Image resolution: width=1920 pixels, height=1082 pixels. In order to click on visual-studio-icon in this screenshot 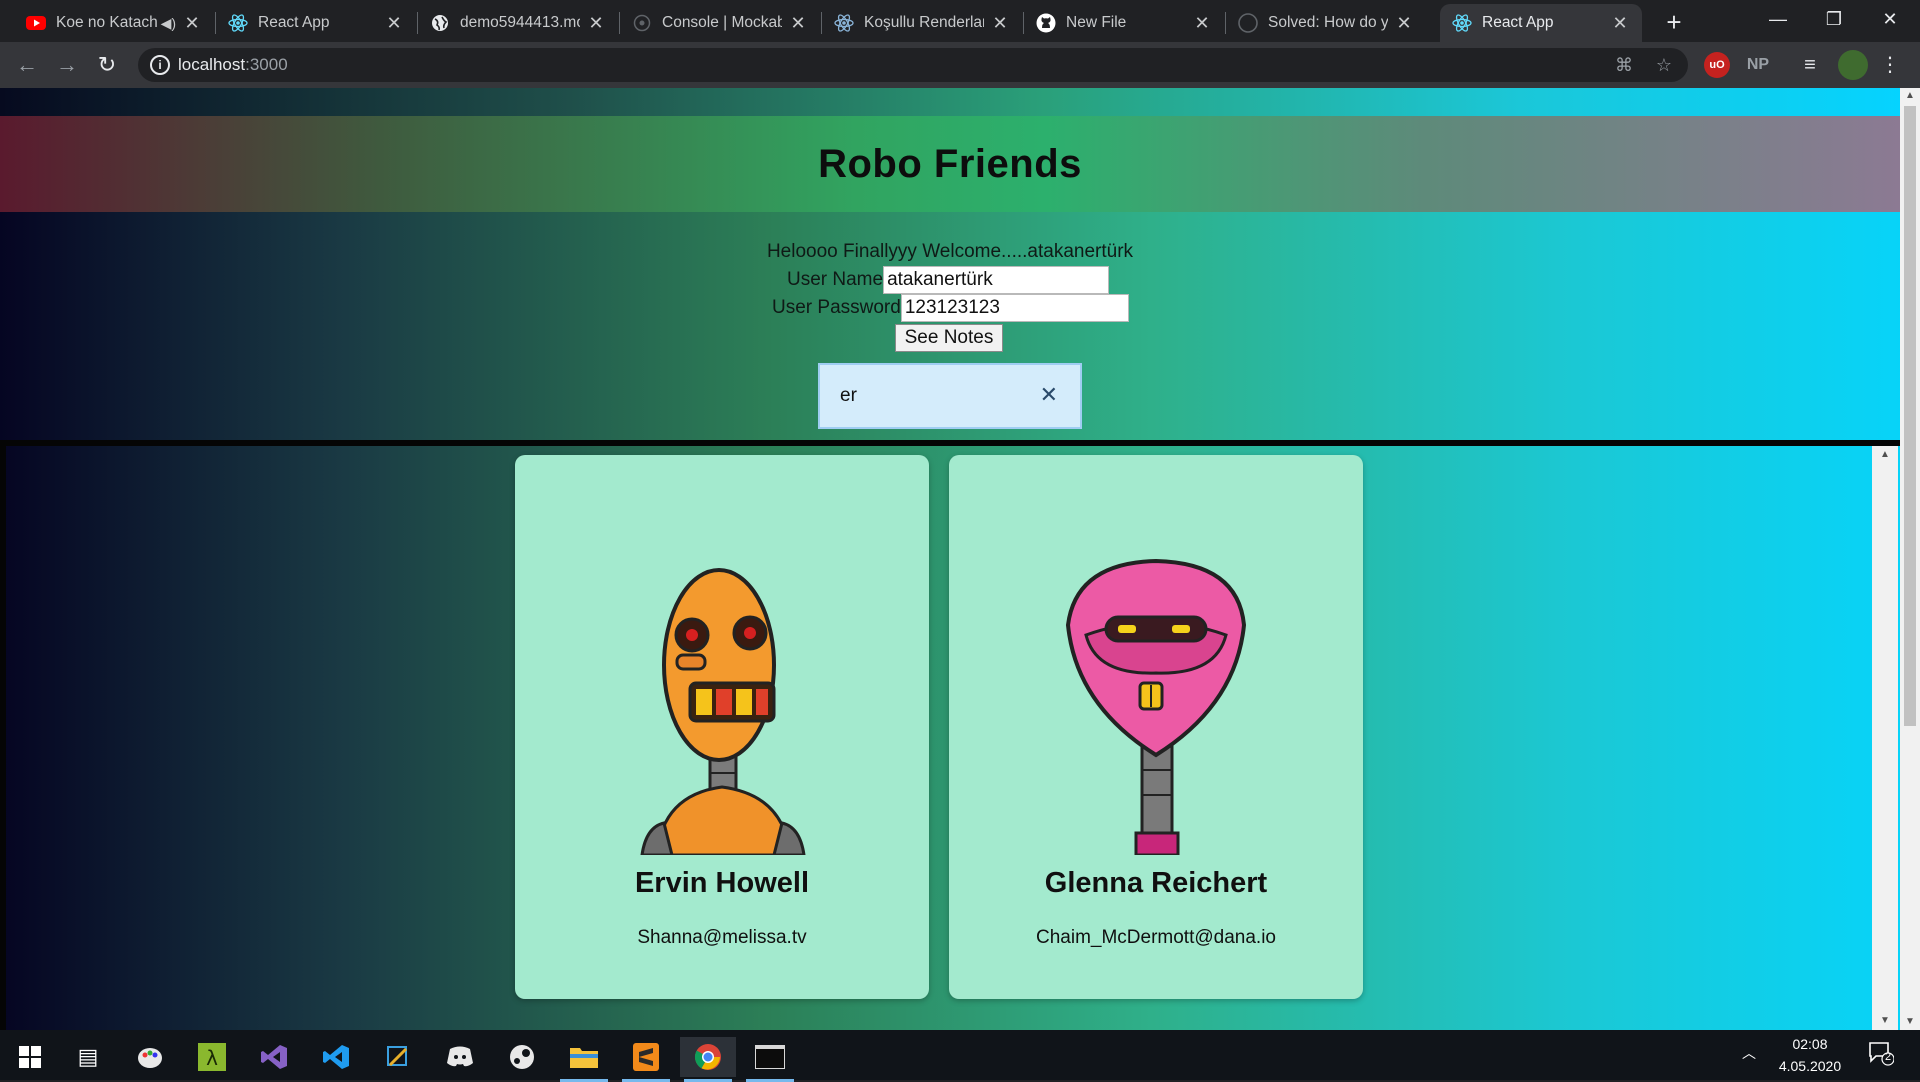, I will do `click(274, 1057)`.